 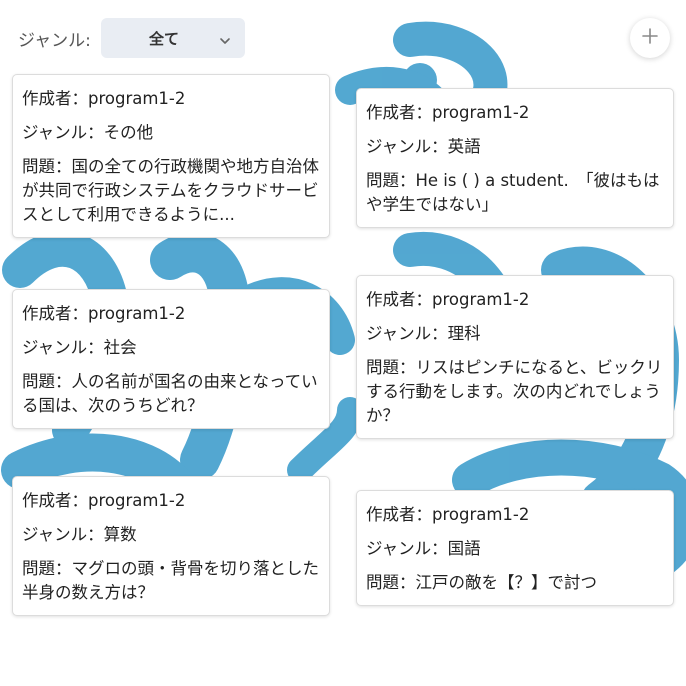 I want to click on genre-select: 全て, so click(x=173, y=38).